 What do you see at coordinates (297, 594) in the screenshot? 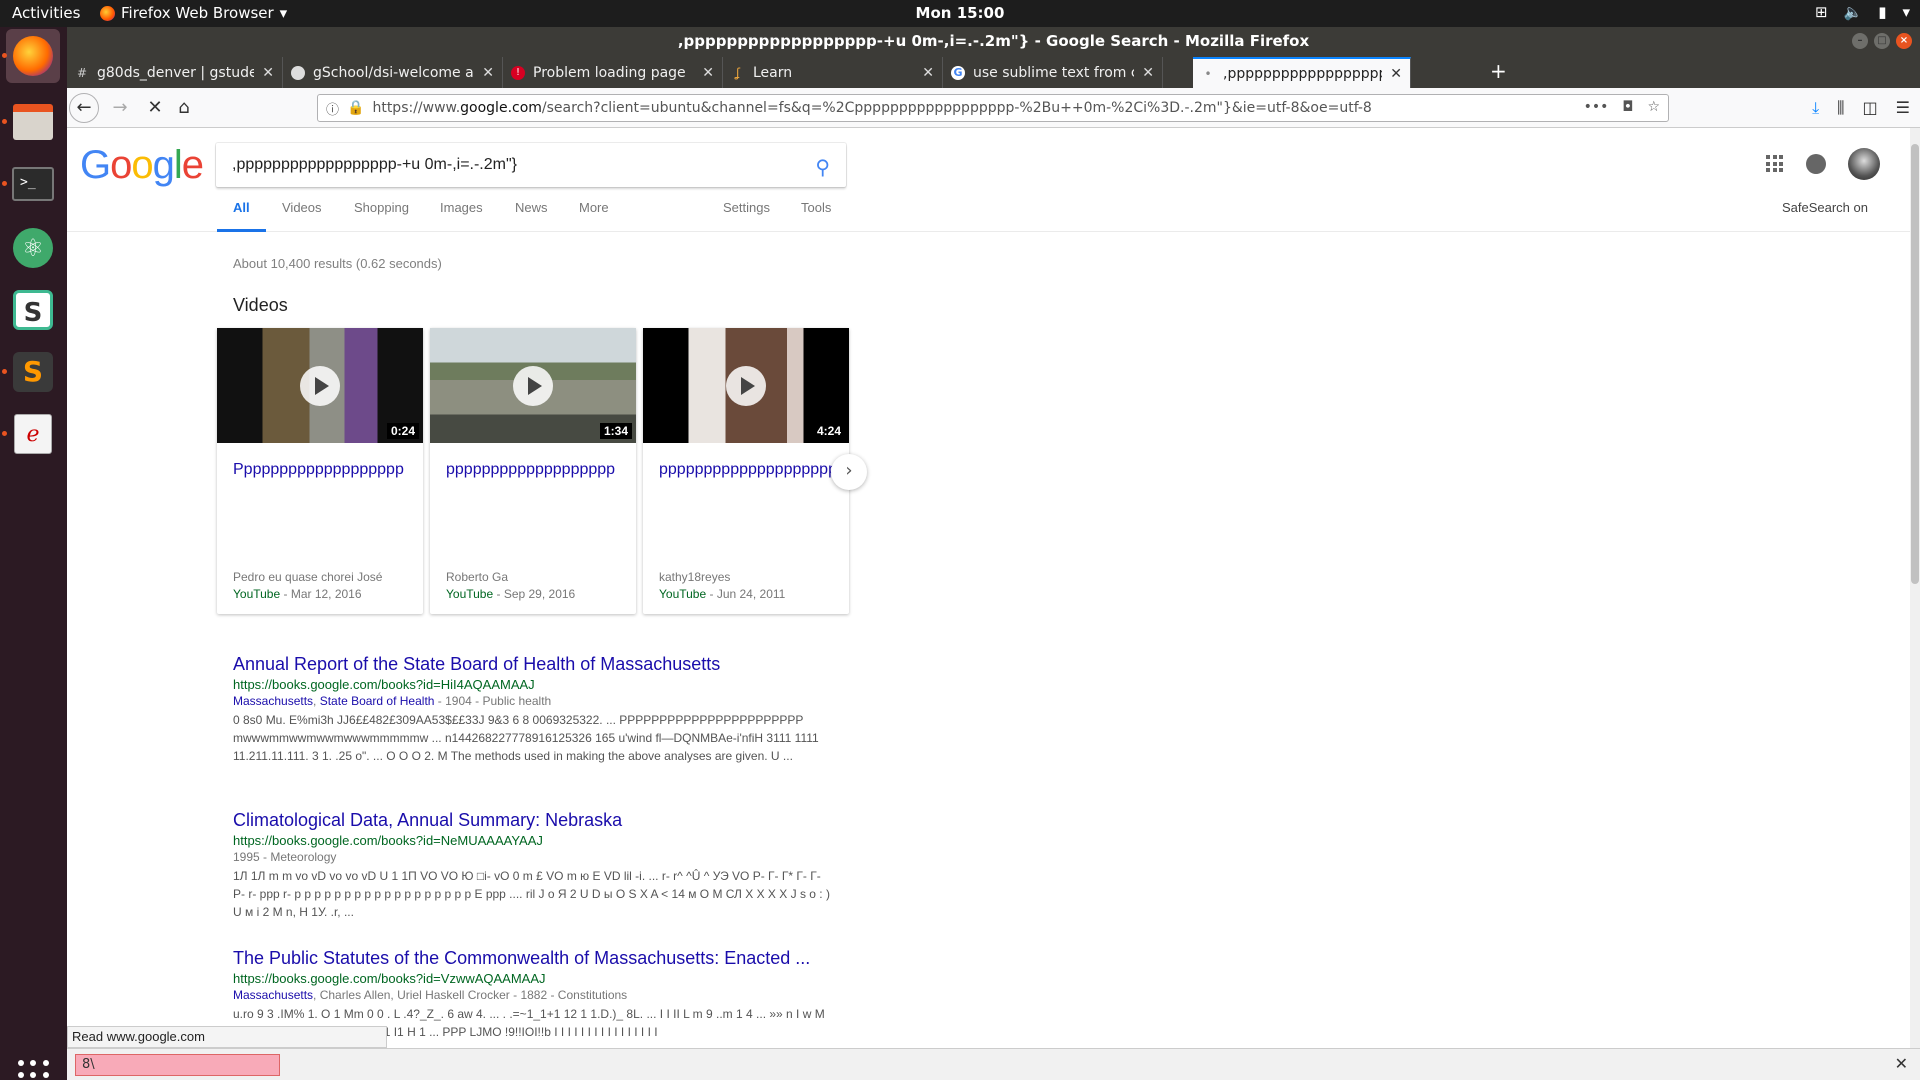
I see `video-source: YouTube - Mar 12, 2016` at bounding box center [297, 594].